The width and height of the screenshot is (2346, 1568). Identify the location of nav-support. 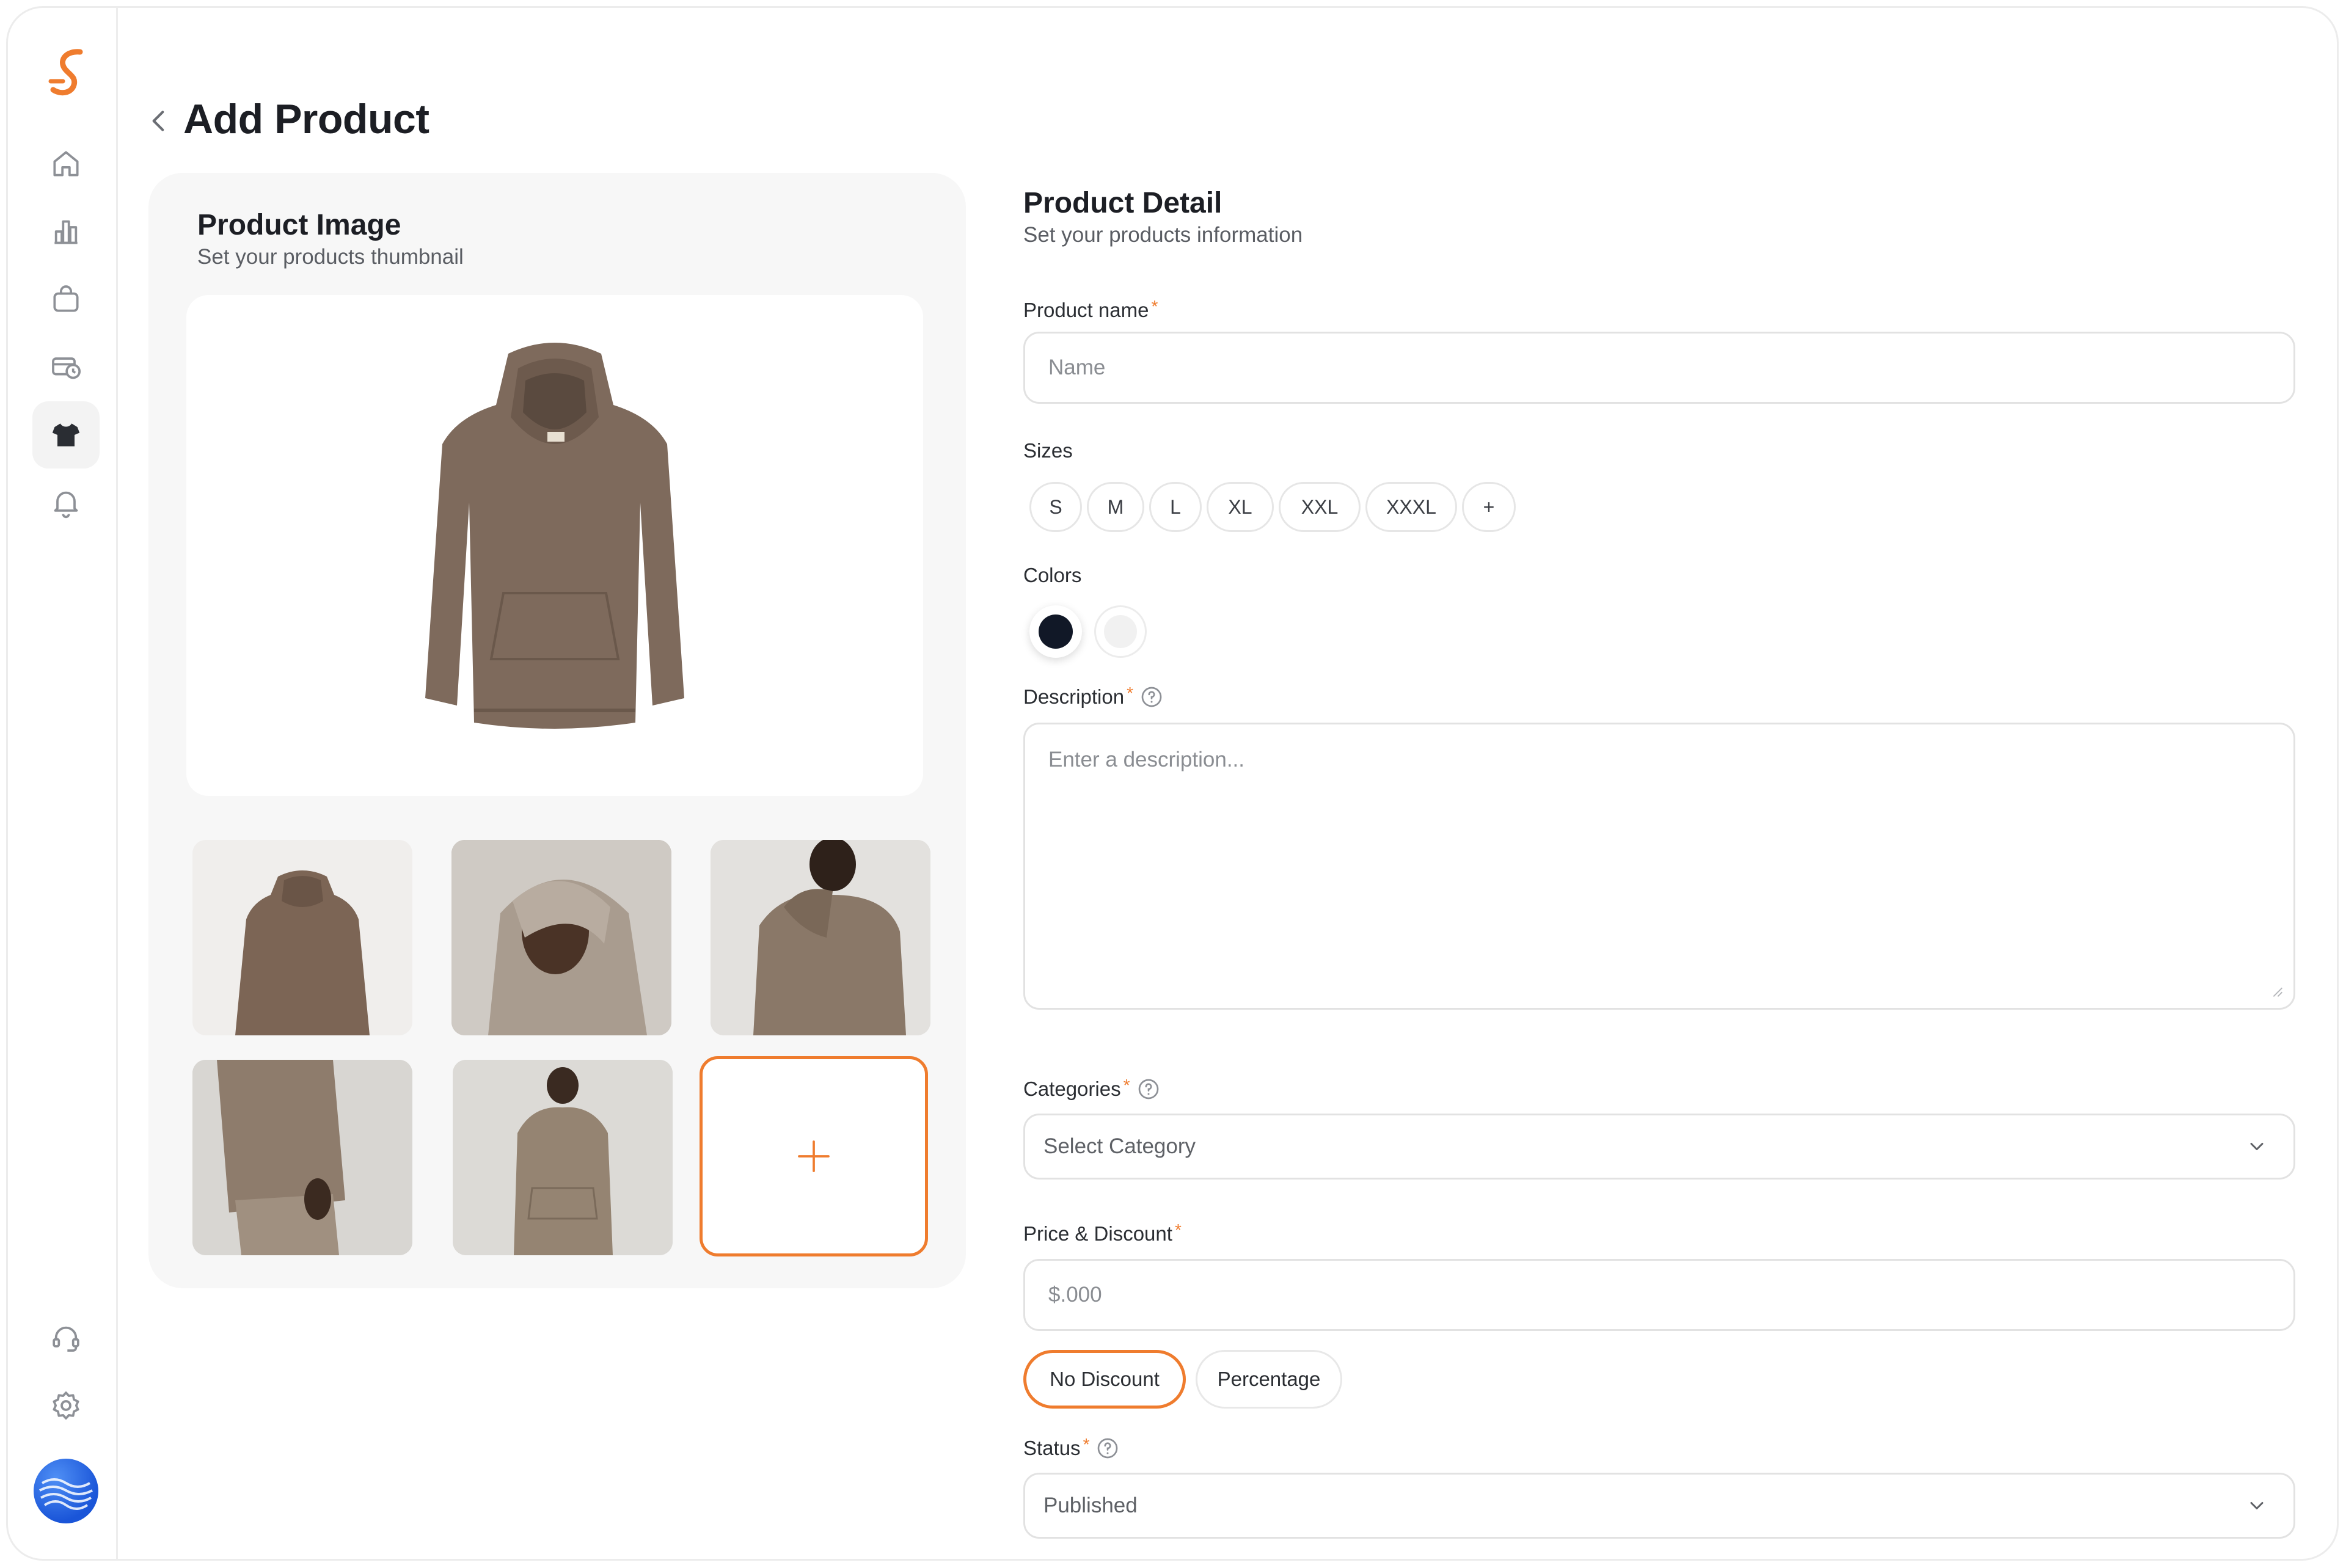
(66, 1337).